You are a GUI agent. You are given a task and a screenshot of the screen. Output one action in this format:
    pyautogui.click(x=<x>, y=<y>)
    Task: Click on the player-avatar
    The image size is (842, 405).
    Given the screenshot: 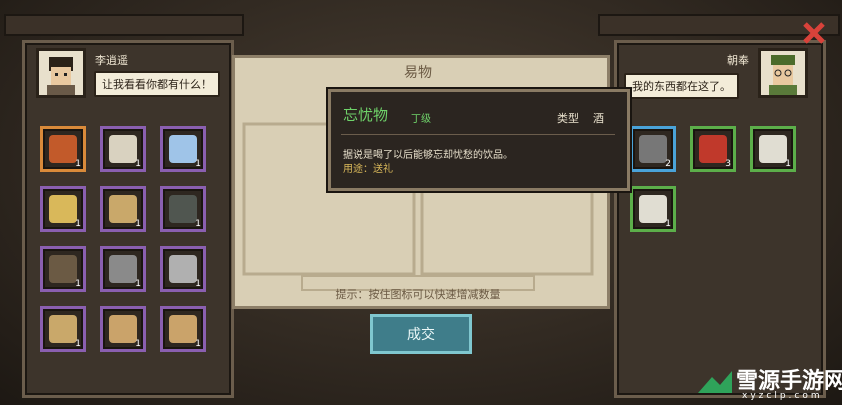 What is the action you would take?
    pyautogui.click(x=61, y=73)
    